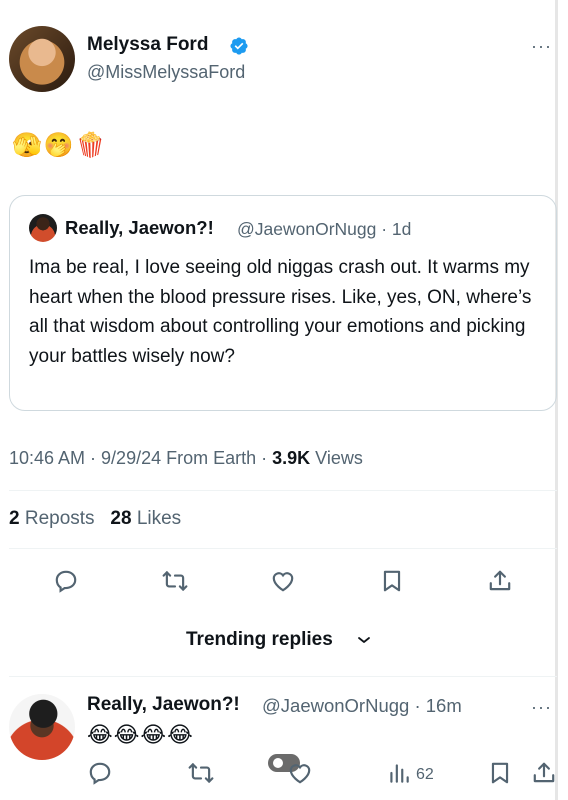 The width and height of the screenshot is (568, 800). Describe the element at coordinates (139, 227) in the screenshot. I see `quoted-author-name: Really, Jaewon?!` at that location.